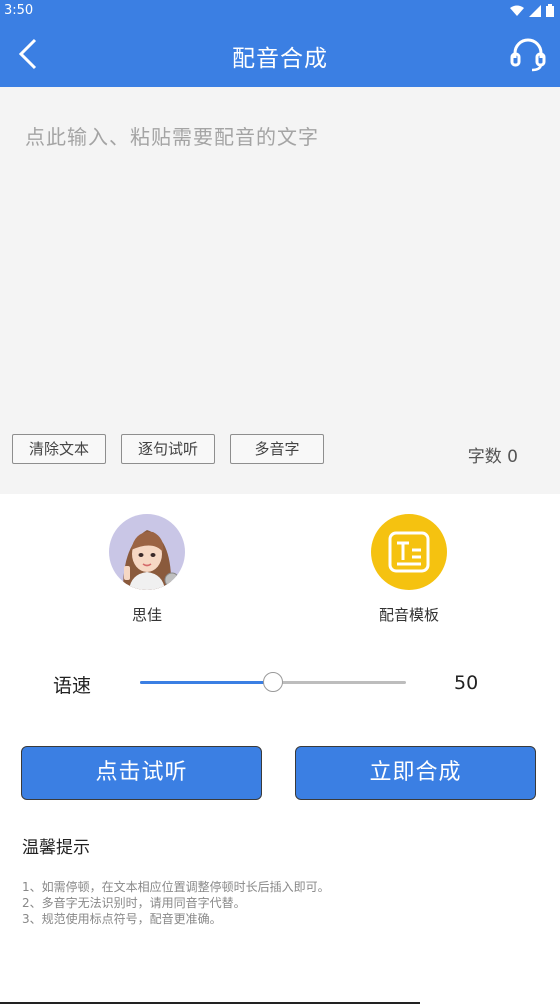 The height and width of the screenshot is (1004, 560). Describe the element at coordinates (550, 10) in the screenshot. I see `battery-icon` at that location.